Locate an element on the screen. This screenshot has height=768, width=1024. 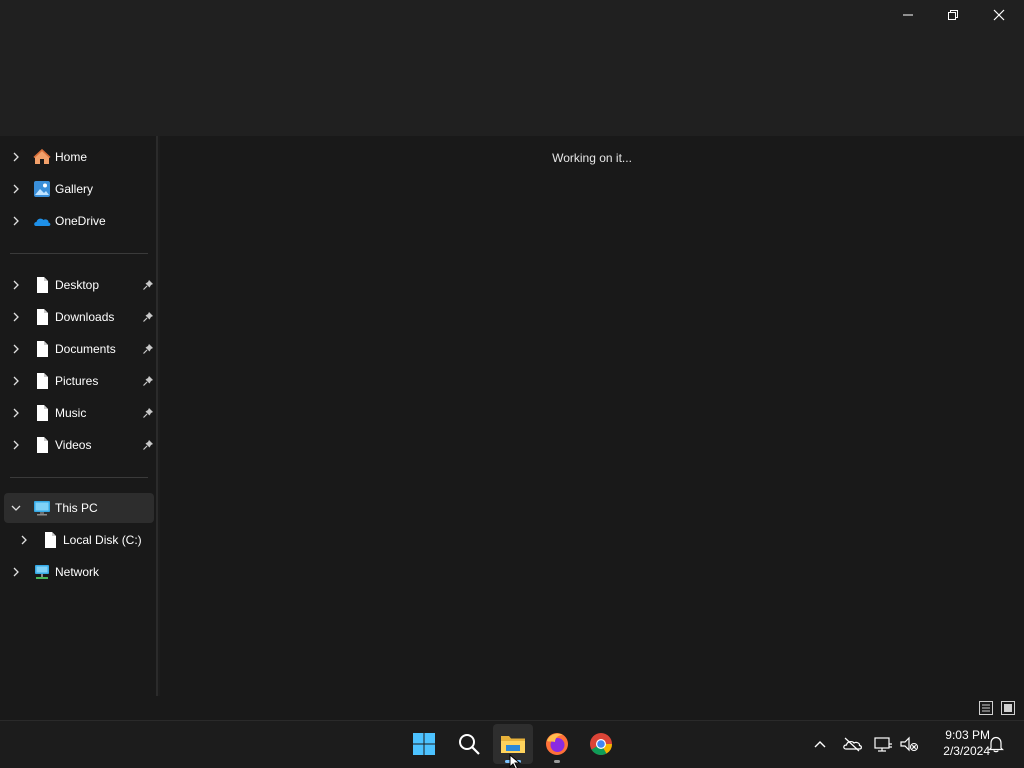
sidebar-item-label: Videos is located at coordinates (73, 445).